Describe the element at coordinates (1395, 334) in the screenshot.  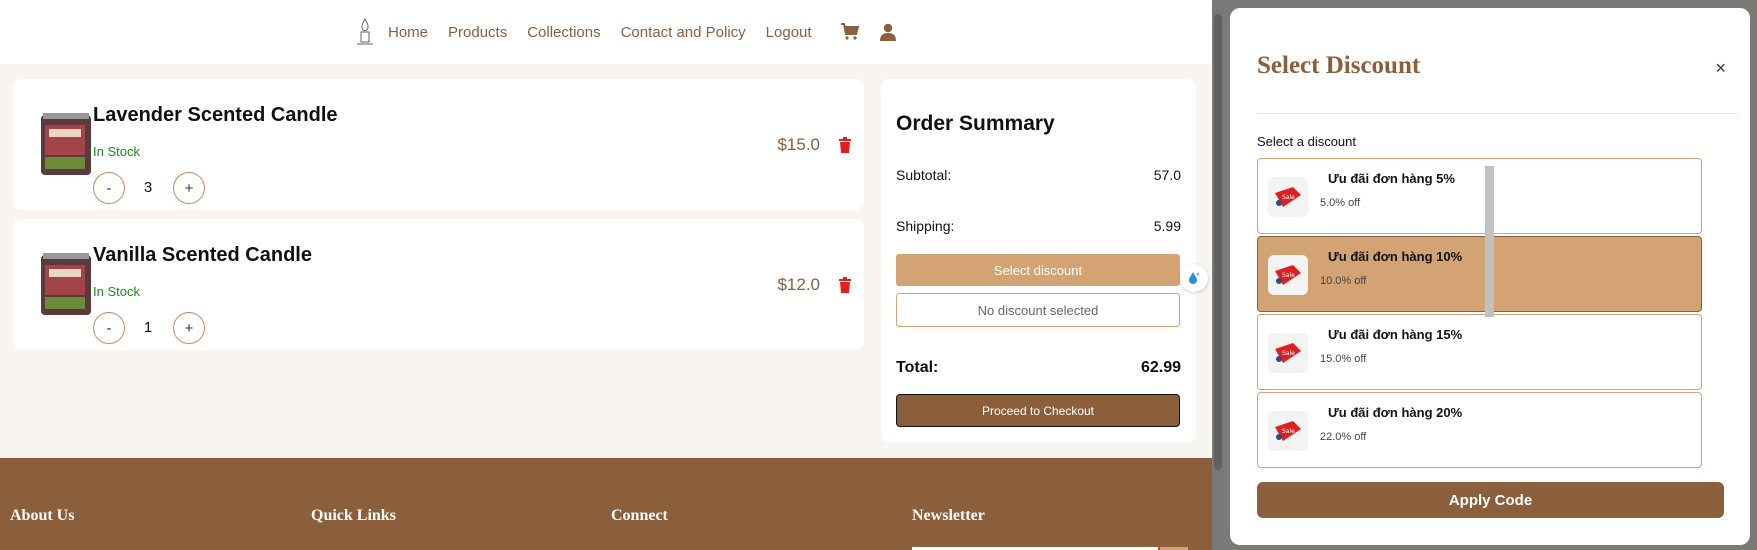
I see `discount-title: Ưu đãi đơn hàng 15%` at that location.